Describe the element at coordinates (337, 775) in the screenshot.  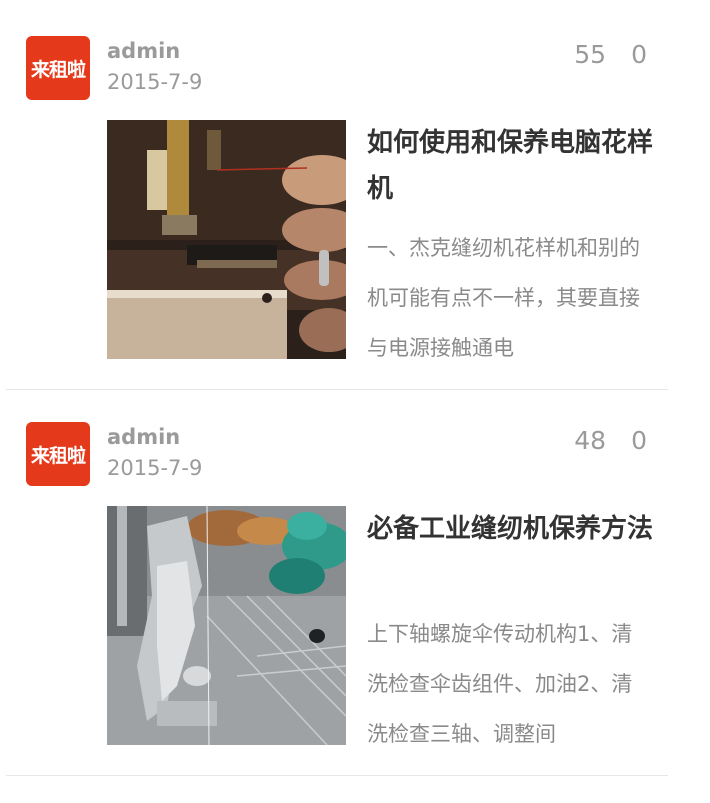
I see `divider` at that location.